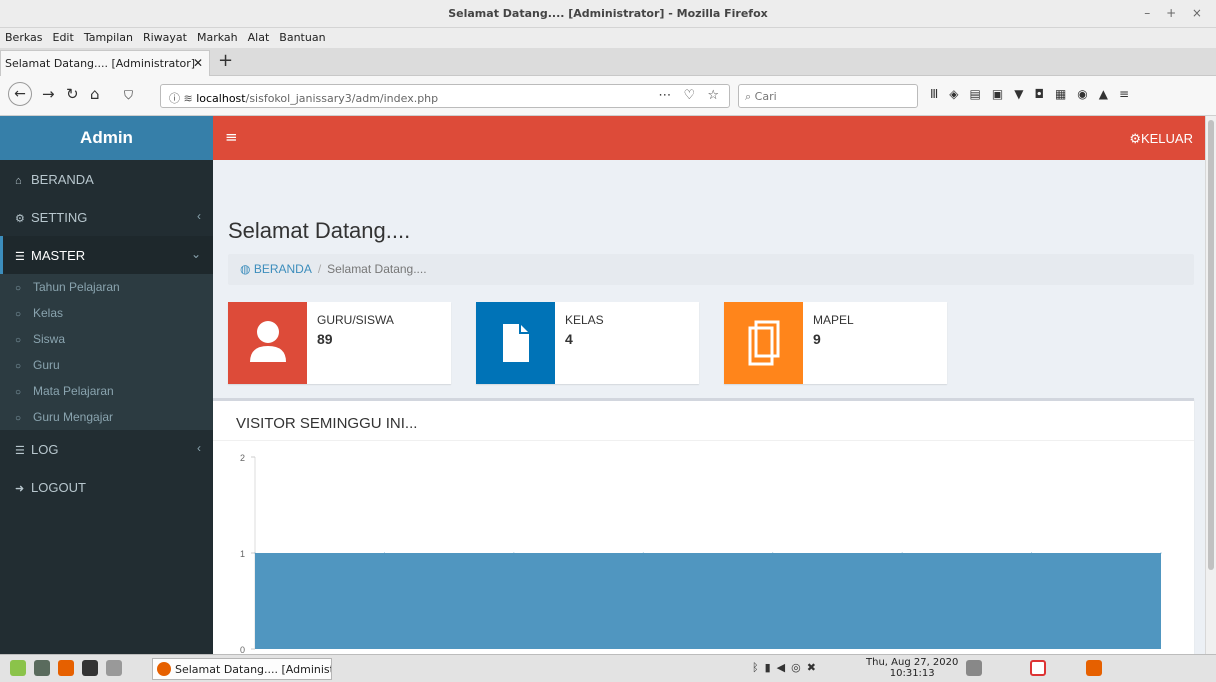 This screenshot has width=1216, height=682. What do you see at coordinates (715, 95) in the screenshot?
I see `bookmark-star-icon: ☆` at bounding box center [715, 95].